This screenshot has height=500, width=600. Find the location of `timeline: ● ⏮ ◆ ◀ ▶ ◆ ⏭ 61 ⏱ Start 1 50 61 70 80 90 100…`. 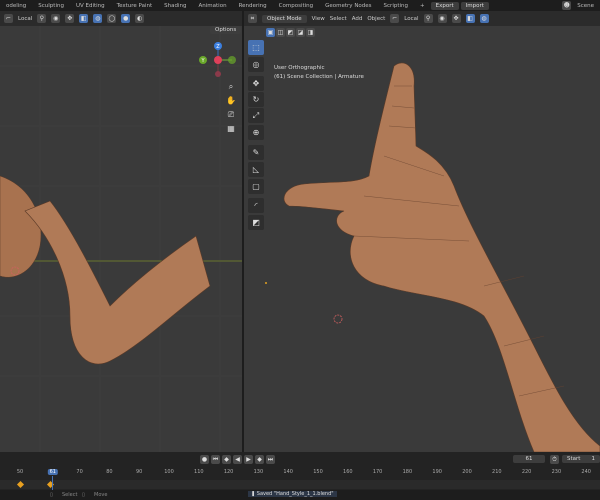

timeline: ● ⏮ ◆ ◀ ▶ ◆ ⏭ 61 ⏱ Start 1 50 61 70 80 90 100… is located at coordinates (300, 471).